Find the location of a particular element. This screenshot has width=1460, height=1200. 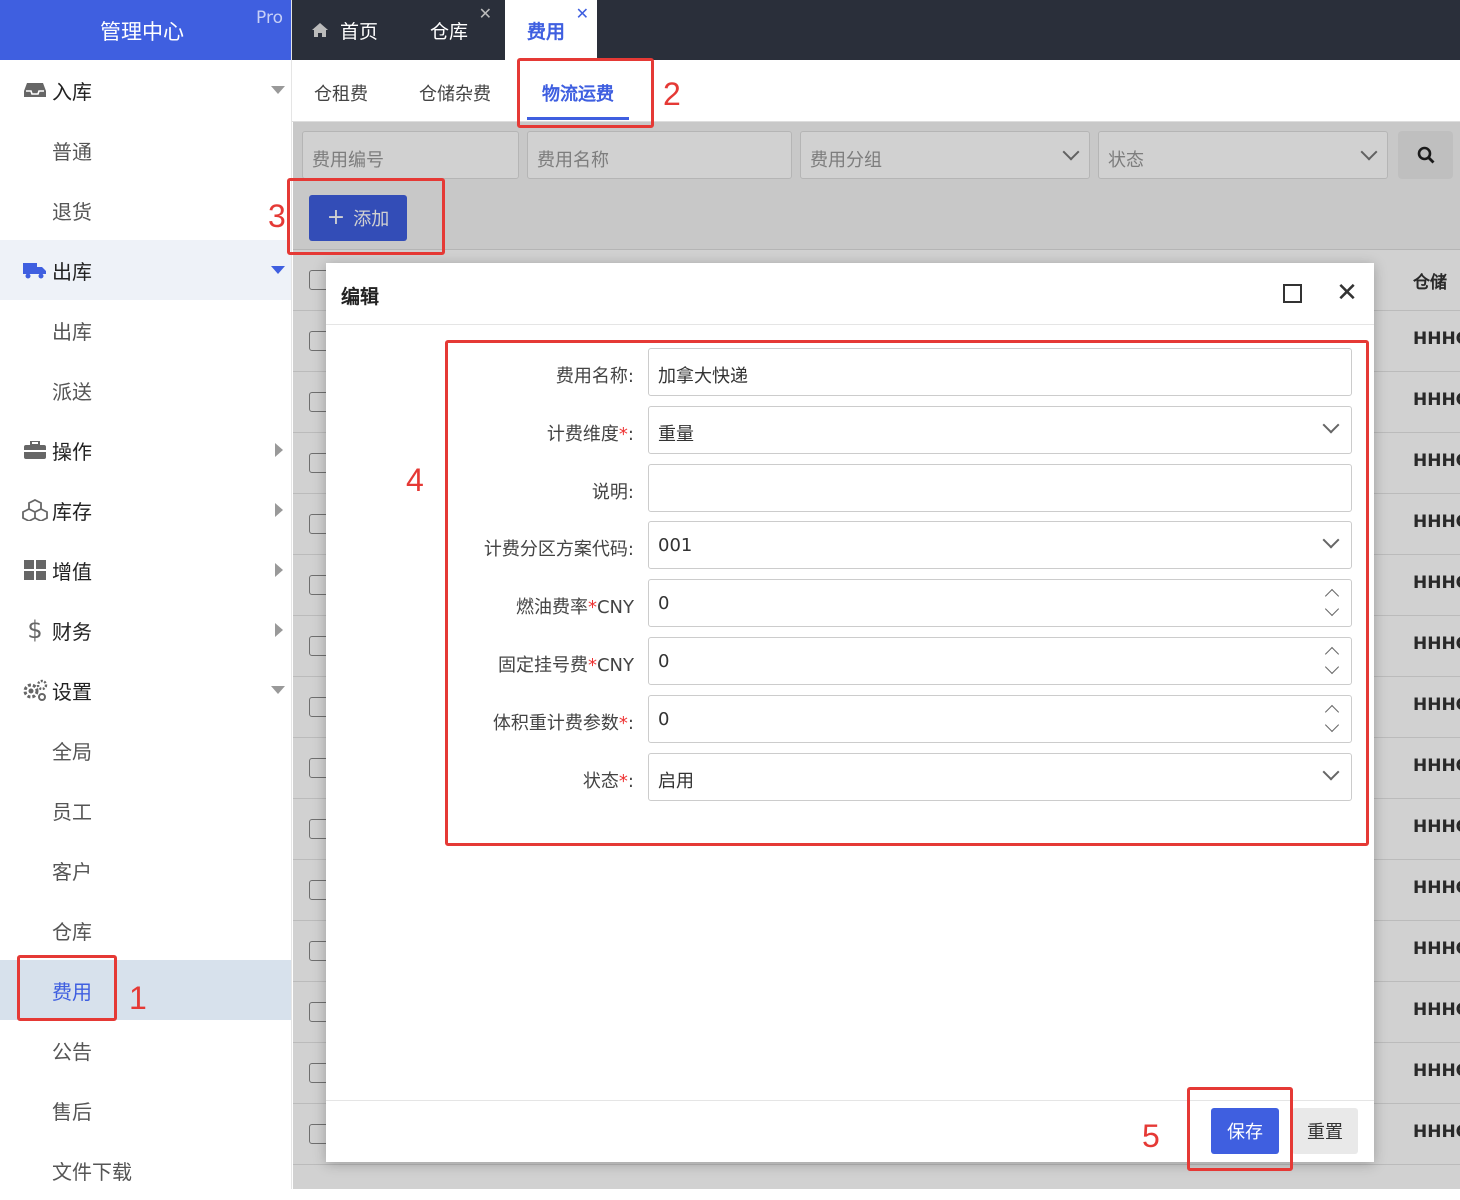

truck-icon is located at coordinates (35, 270).